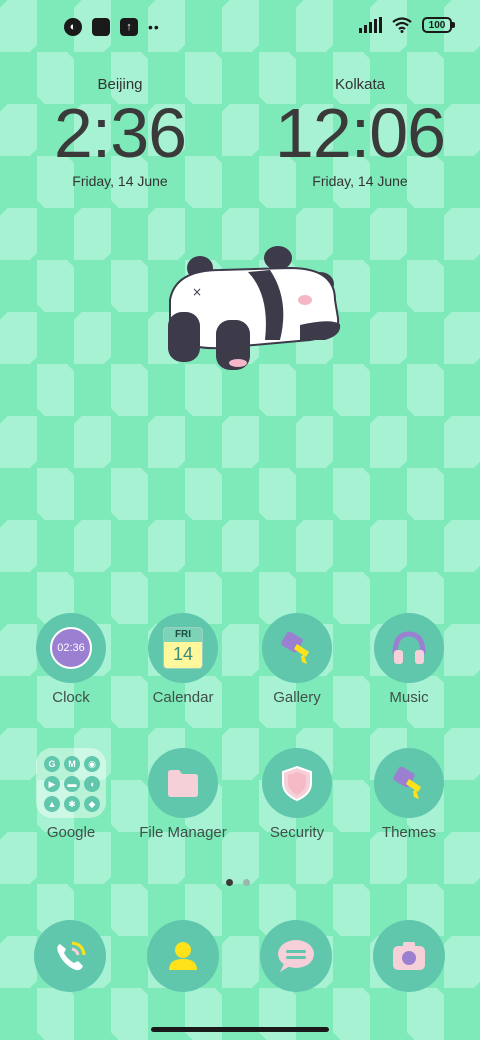 The height and width of the screenshot is (1040, 480). Describe the element at coordinates (129, 27) in the screenshot. I see `upload-notification-icon: ↑` at that location.